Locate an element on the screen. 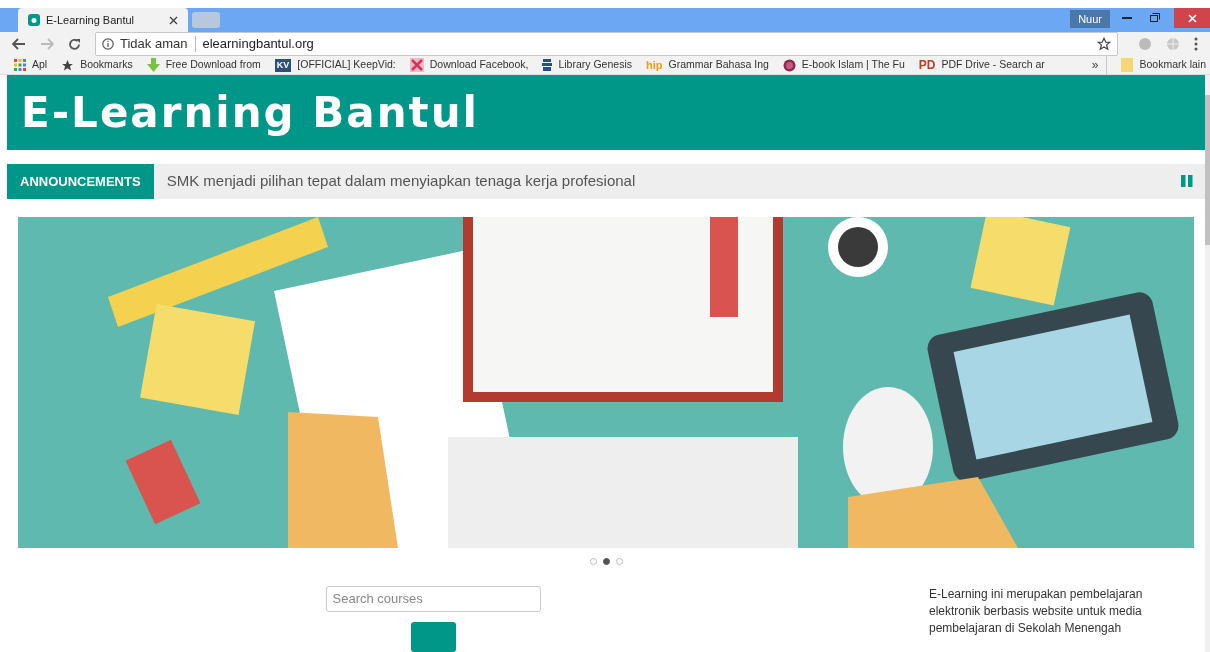 This screenshot has width=1210, height=652. globe-icon is located at coordinates (789, 65).